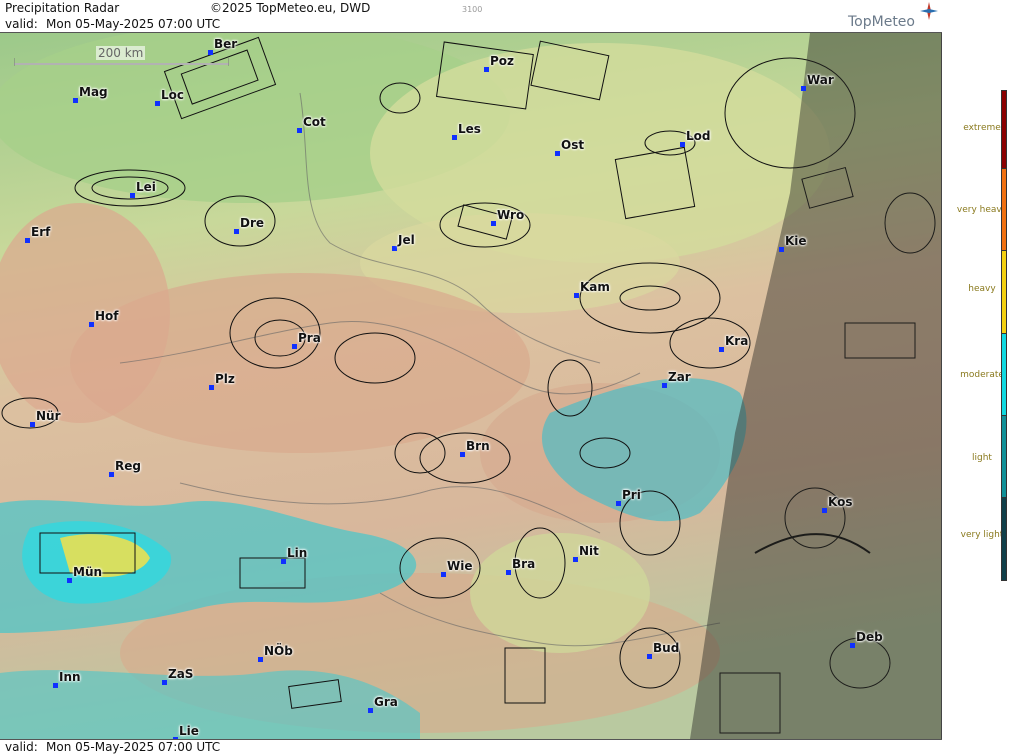  I want to click on city-label: Mün, so click(88, 572).